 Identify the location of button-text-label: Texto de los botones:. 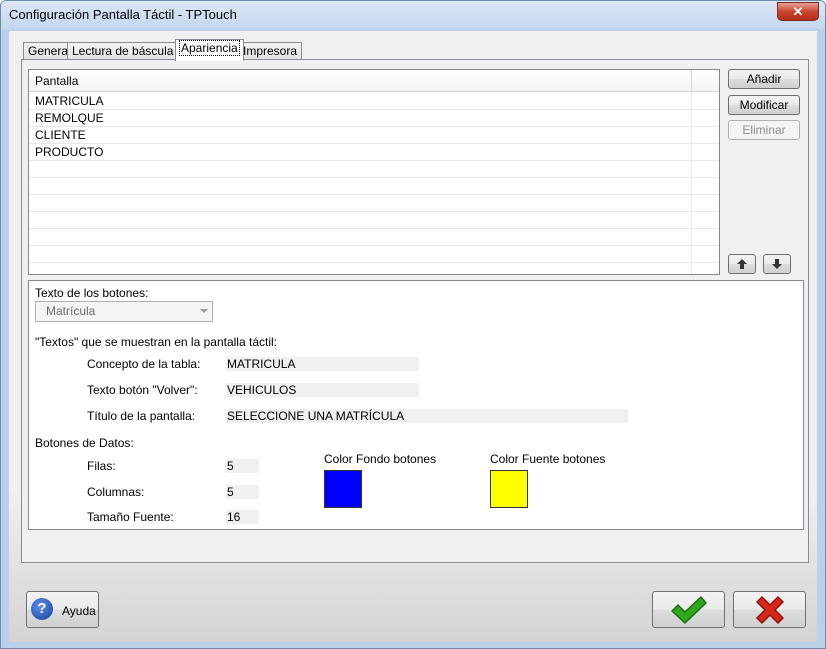
(92, 293).